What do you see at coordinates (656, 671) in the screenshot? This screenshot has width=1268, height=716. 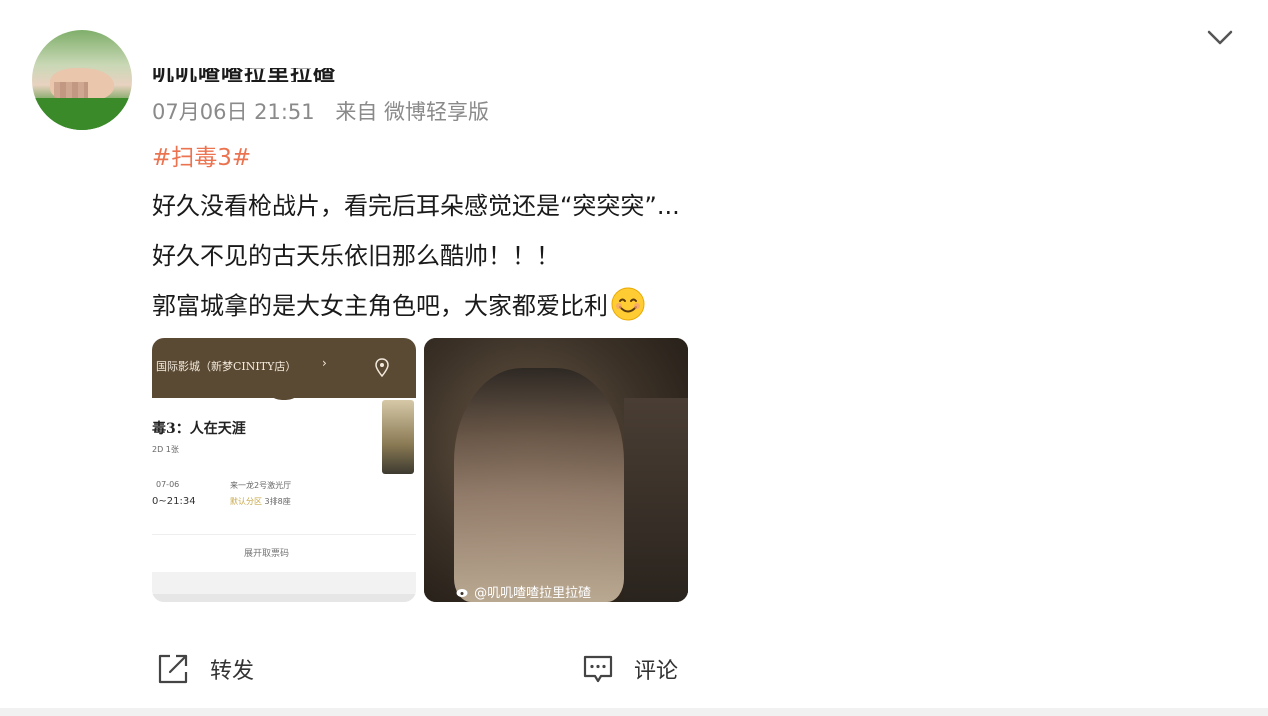 I see `comment-label: 评论` at bounding box center [656, 671].